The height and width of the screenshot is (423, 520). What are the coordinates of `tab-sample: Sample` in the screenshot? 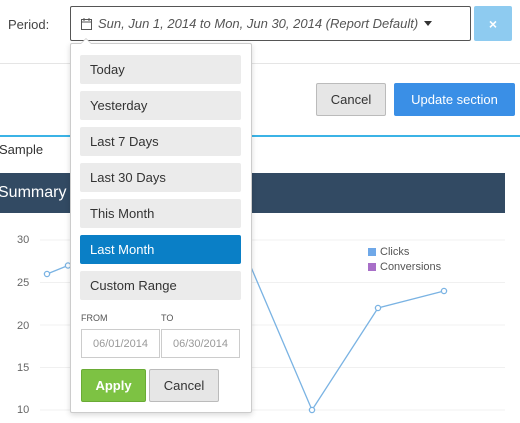 It's located at (21, 149).